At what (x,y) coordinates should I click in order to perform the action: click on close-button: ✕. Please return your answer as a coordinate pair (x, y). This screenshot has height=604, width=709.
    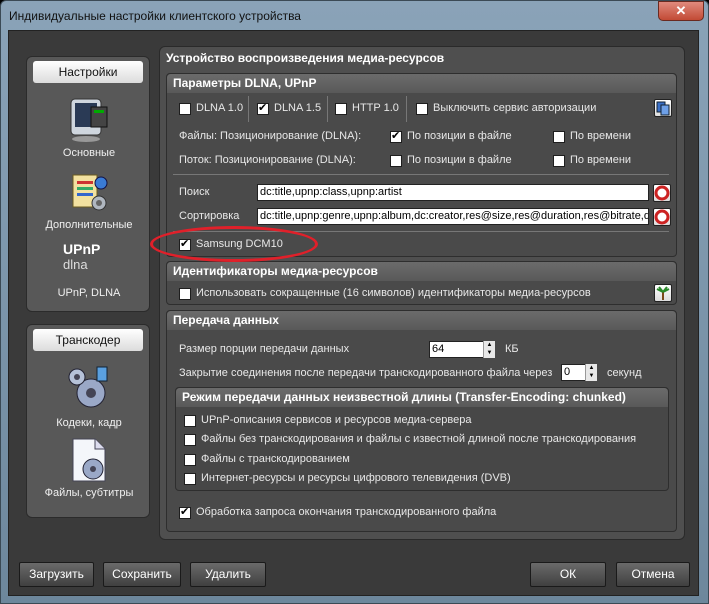
    Looking at the image, I should click on (681, 11).